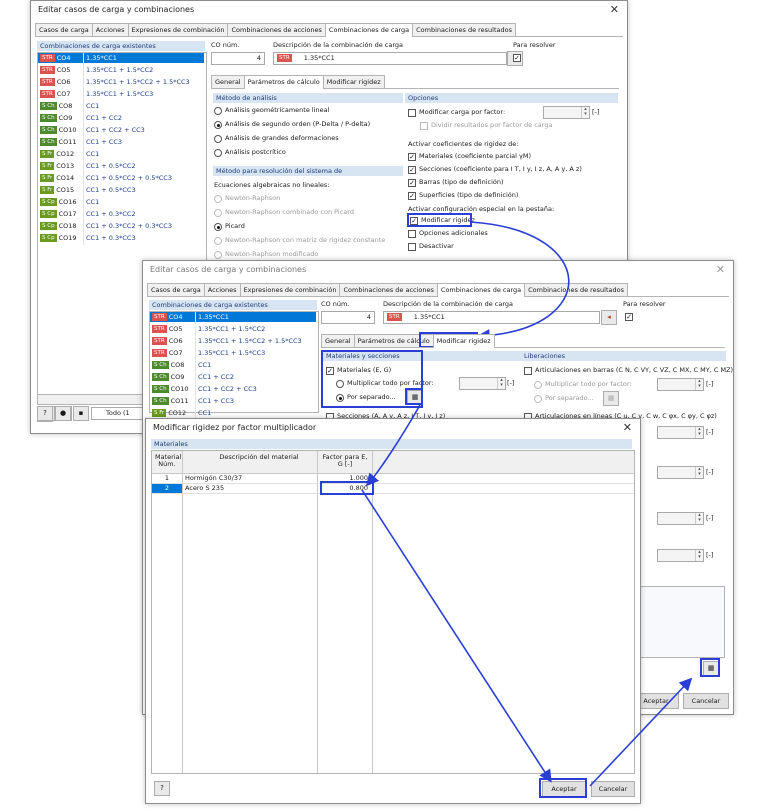  I want to click on highlight-modify-stiffness, so click(439, 220).